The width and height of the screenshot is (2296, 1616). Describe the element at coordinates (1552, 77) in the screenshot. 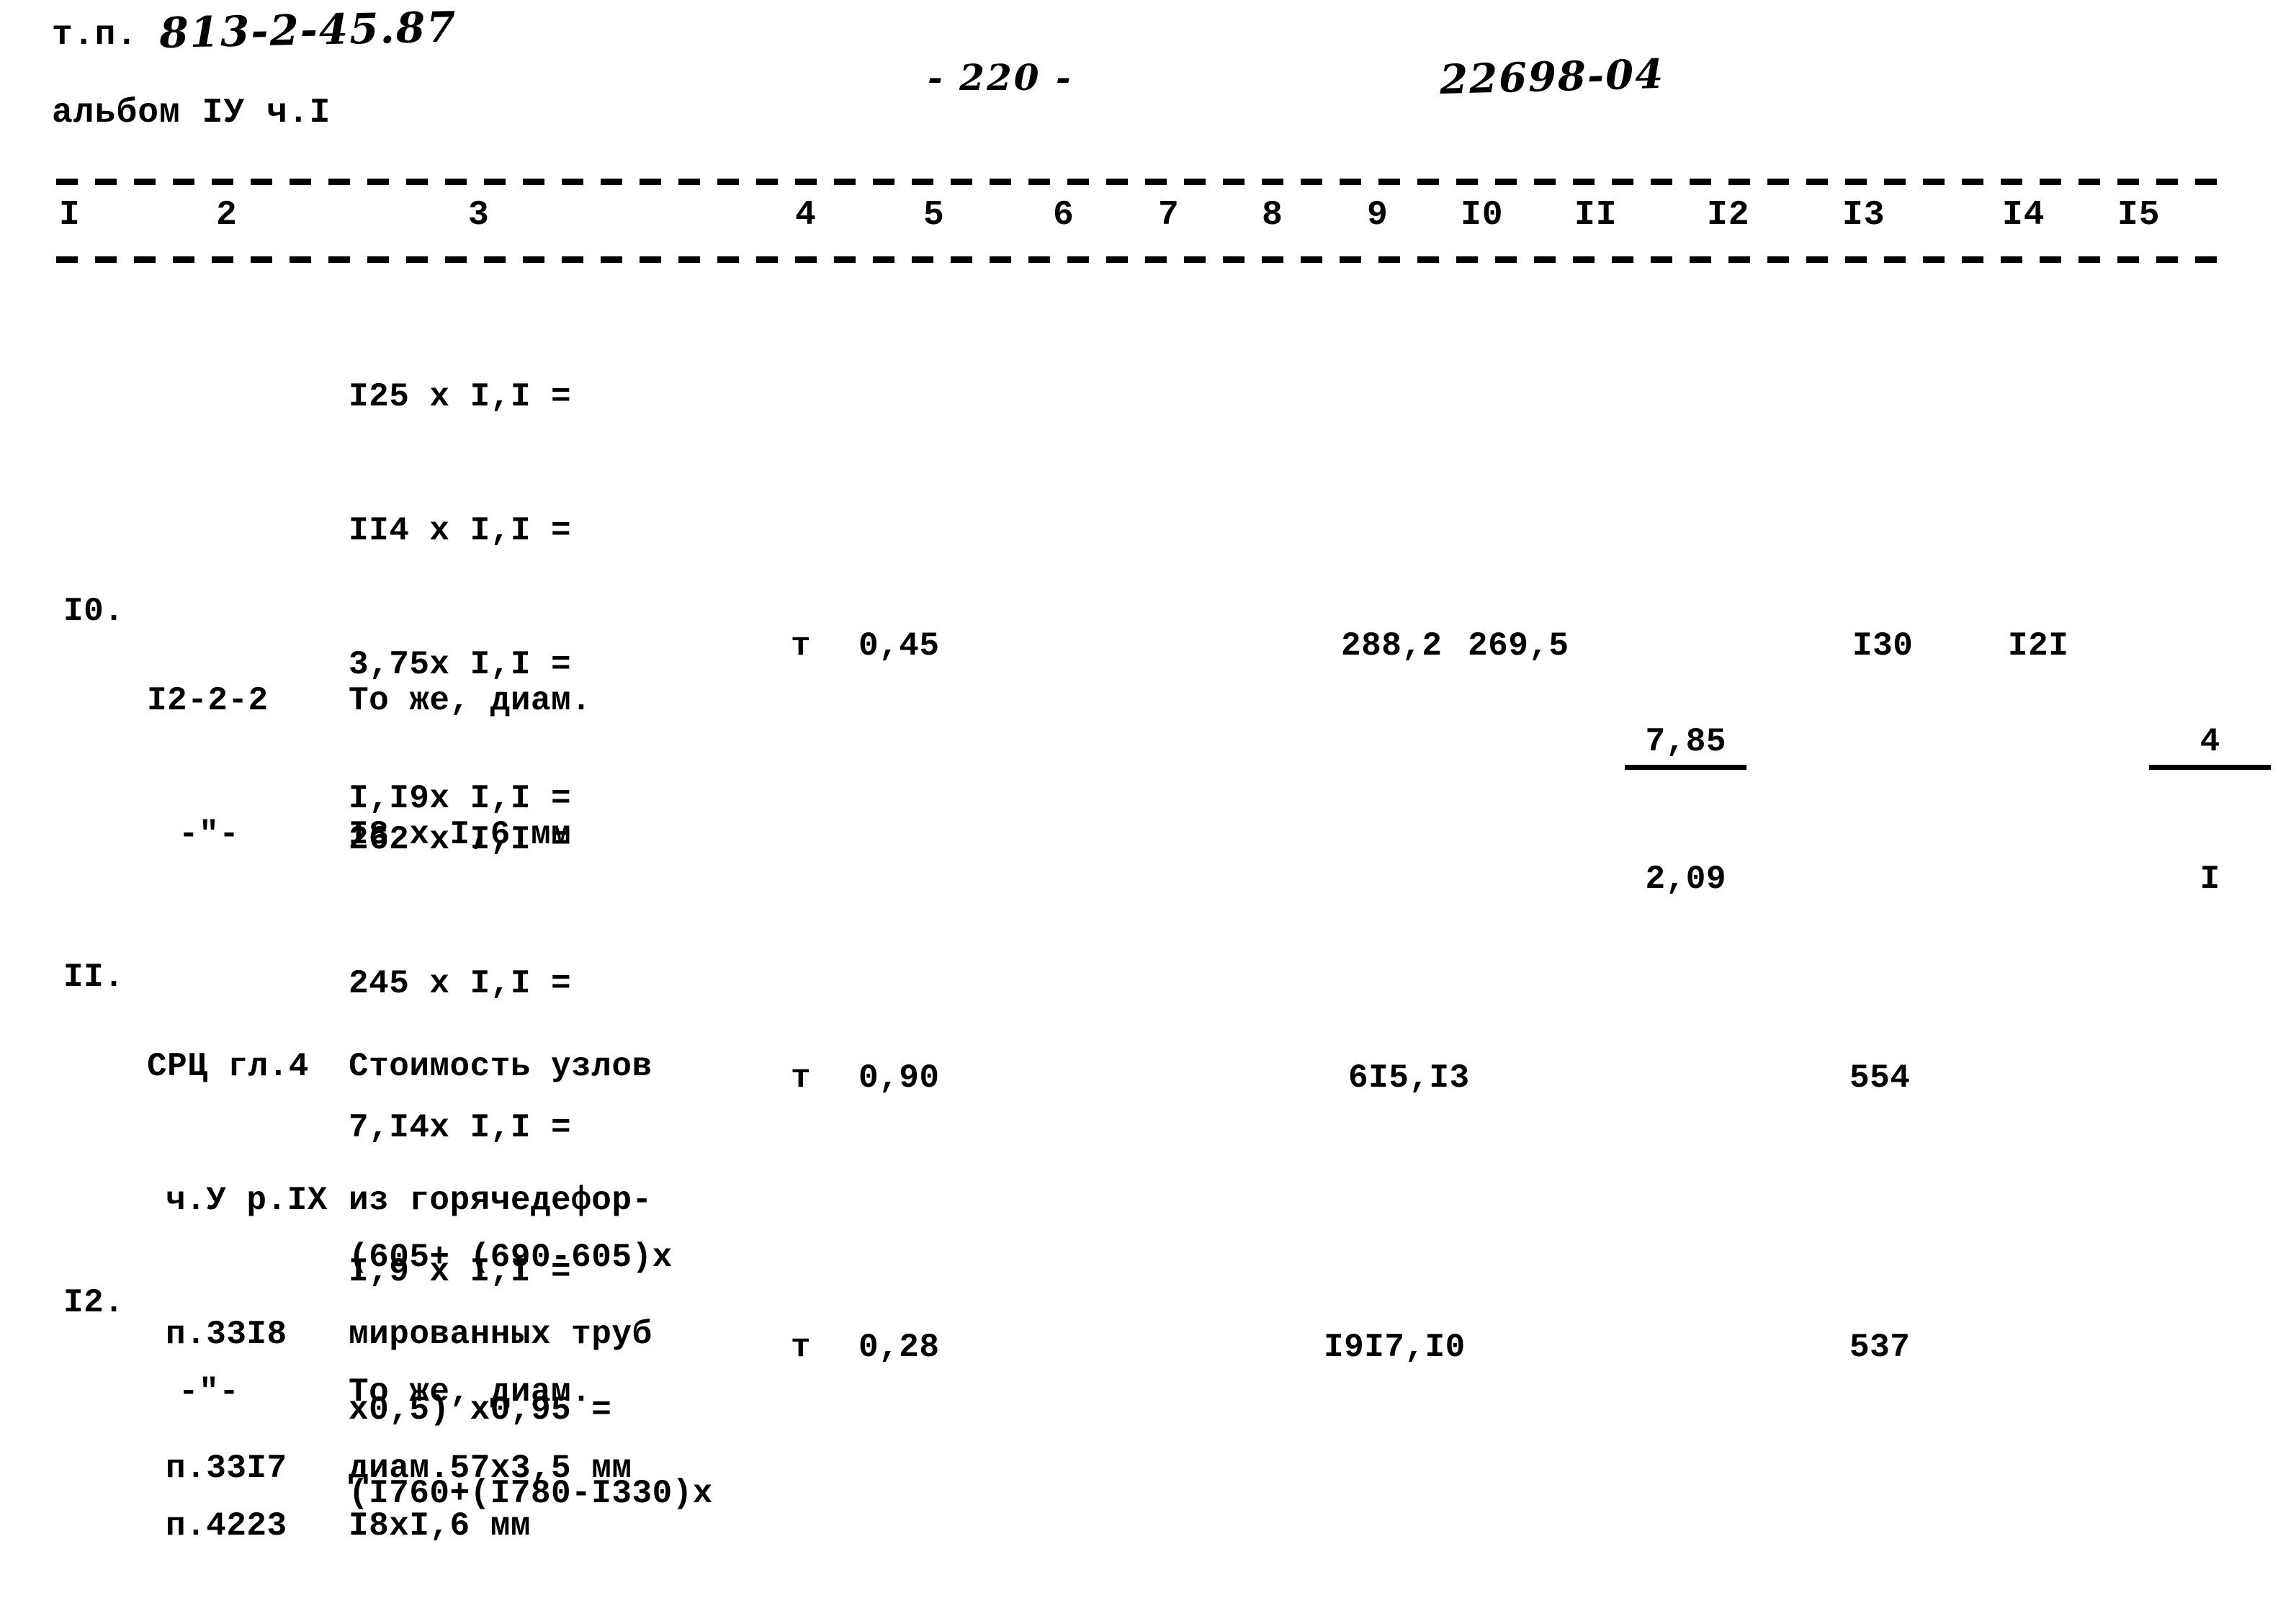

I see `doc-number: 22698-04` at that location.